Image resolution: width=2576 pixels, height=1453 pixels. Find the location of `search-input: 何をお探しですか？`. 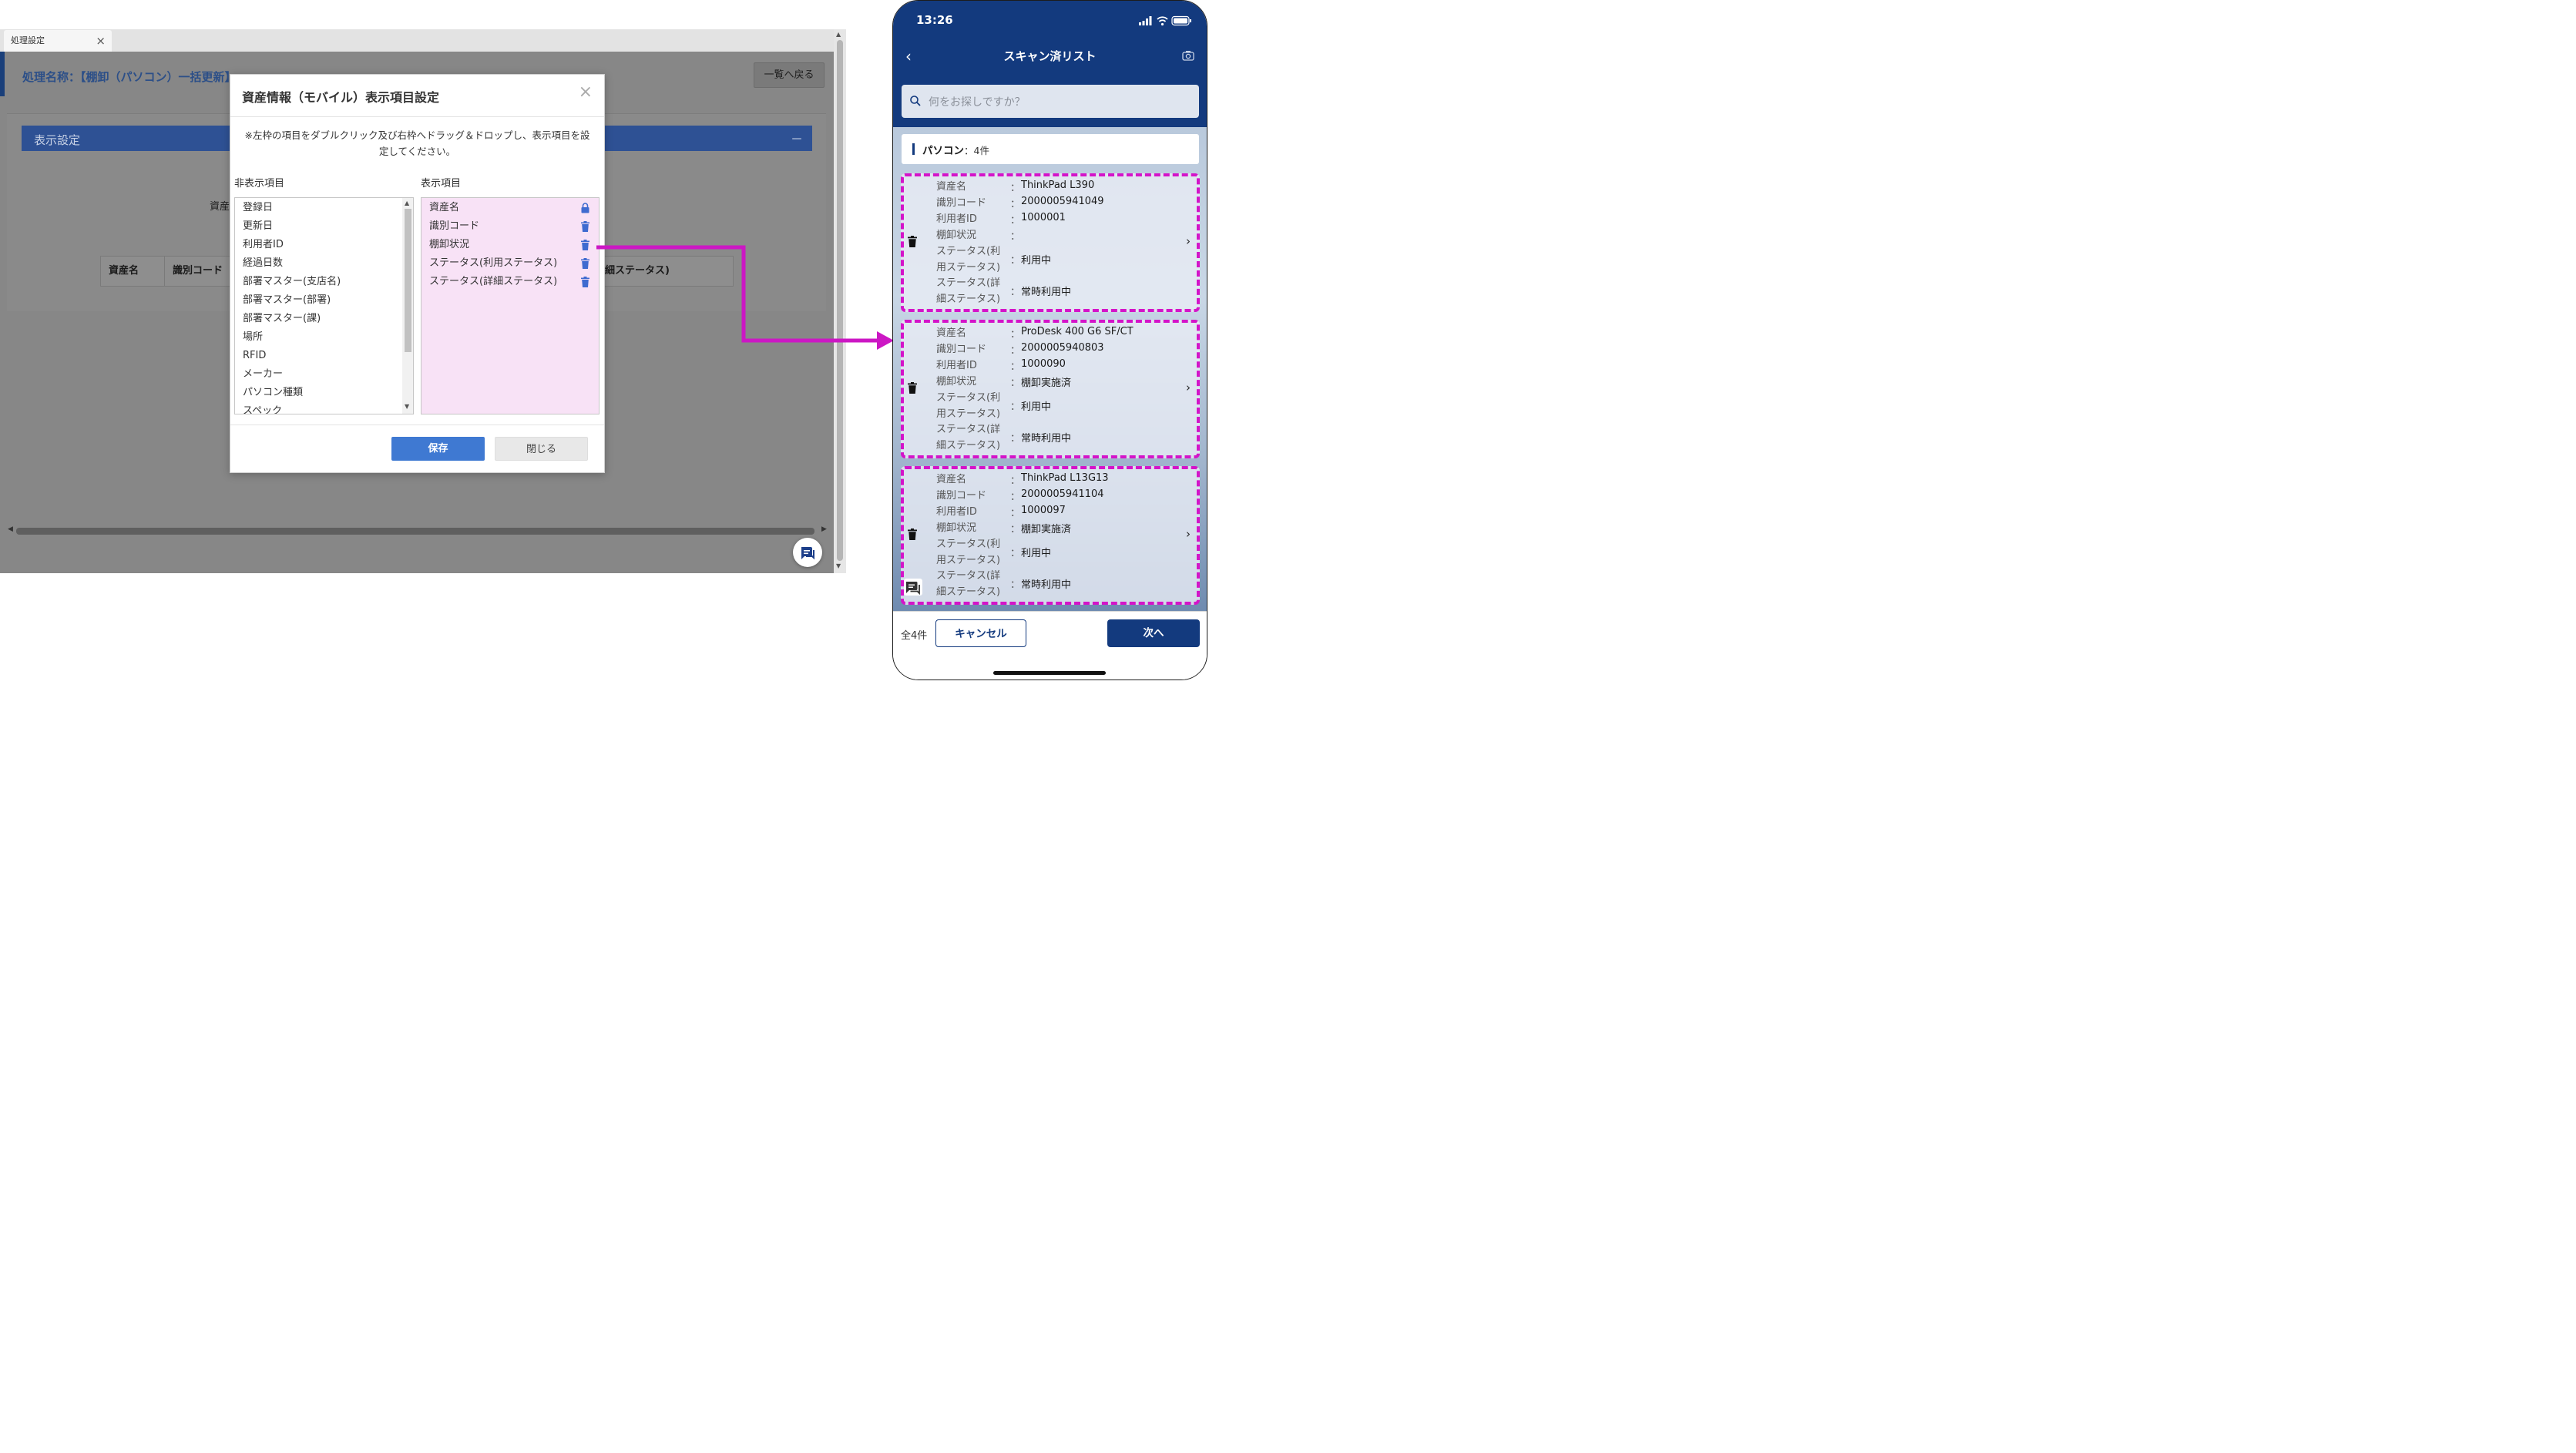

search-input: 何をお探しですか？ is located at coordinates (1050, 102).